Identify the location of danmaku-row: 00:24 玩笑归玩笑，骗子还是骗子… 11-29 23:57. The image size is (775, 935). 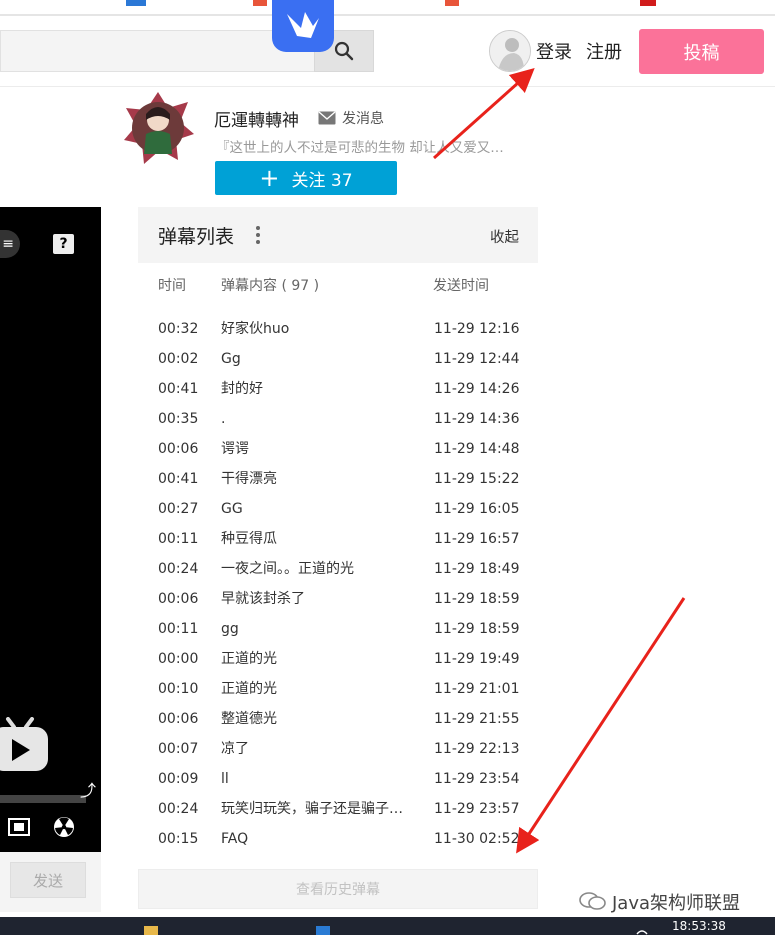
(338, 813).